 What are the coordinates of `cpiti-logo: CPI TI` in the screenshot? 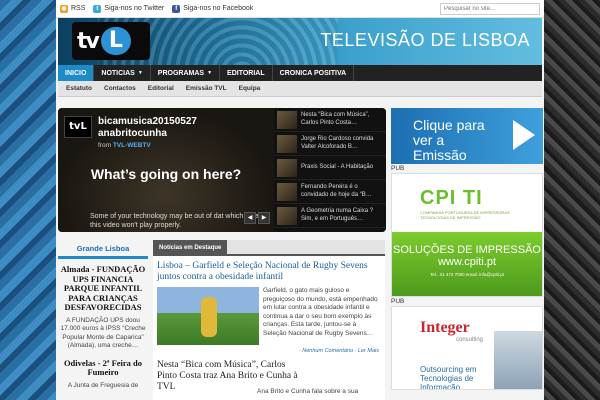 It's located at (451, 197).